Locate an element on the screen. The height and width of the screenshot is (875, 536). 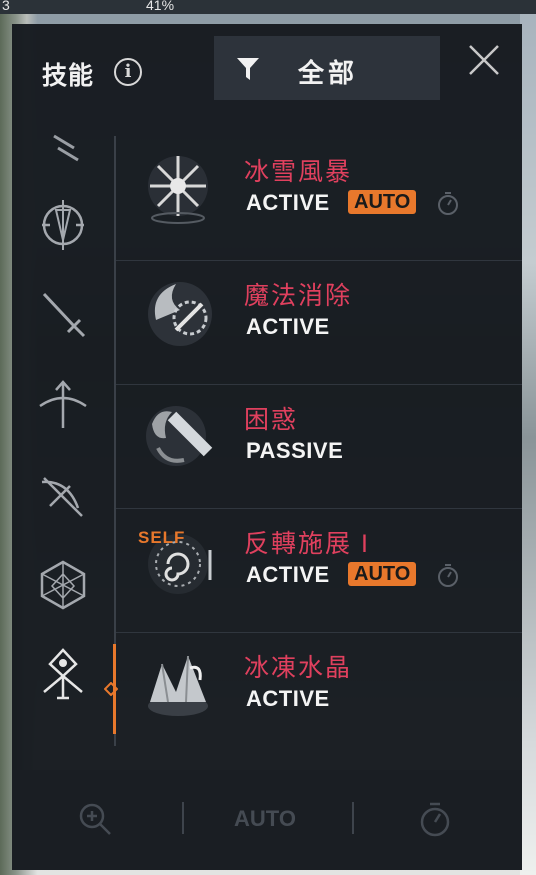
skill-row: 魔法消除 ACTIVE is located at coordinates (319, 322).